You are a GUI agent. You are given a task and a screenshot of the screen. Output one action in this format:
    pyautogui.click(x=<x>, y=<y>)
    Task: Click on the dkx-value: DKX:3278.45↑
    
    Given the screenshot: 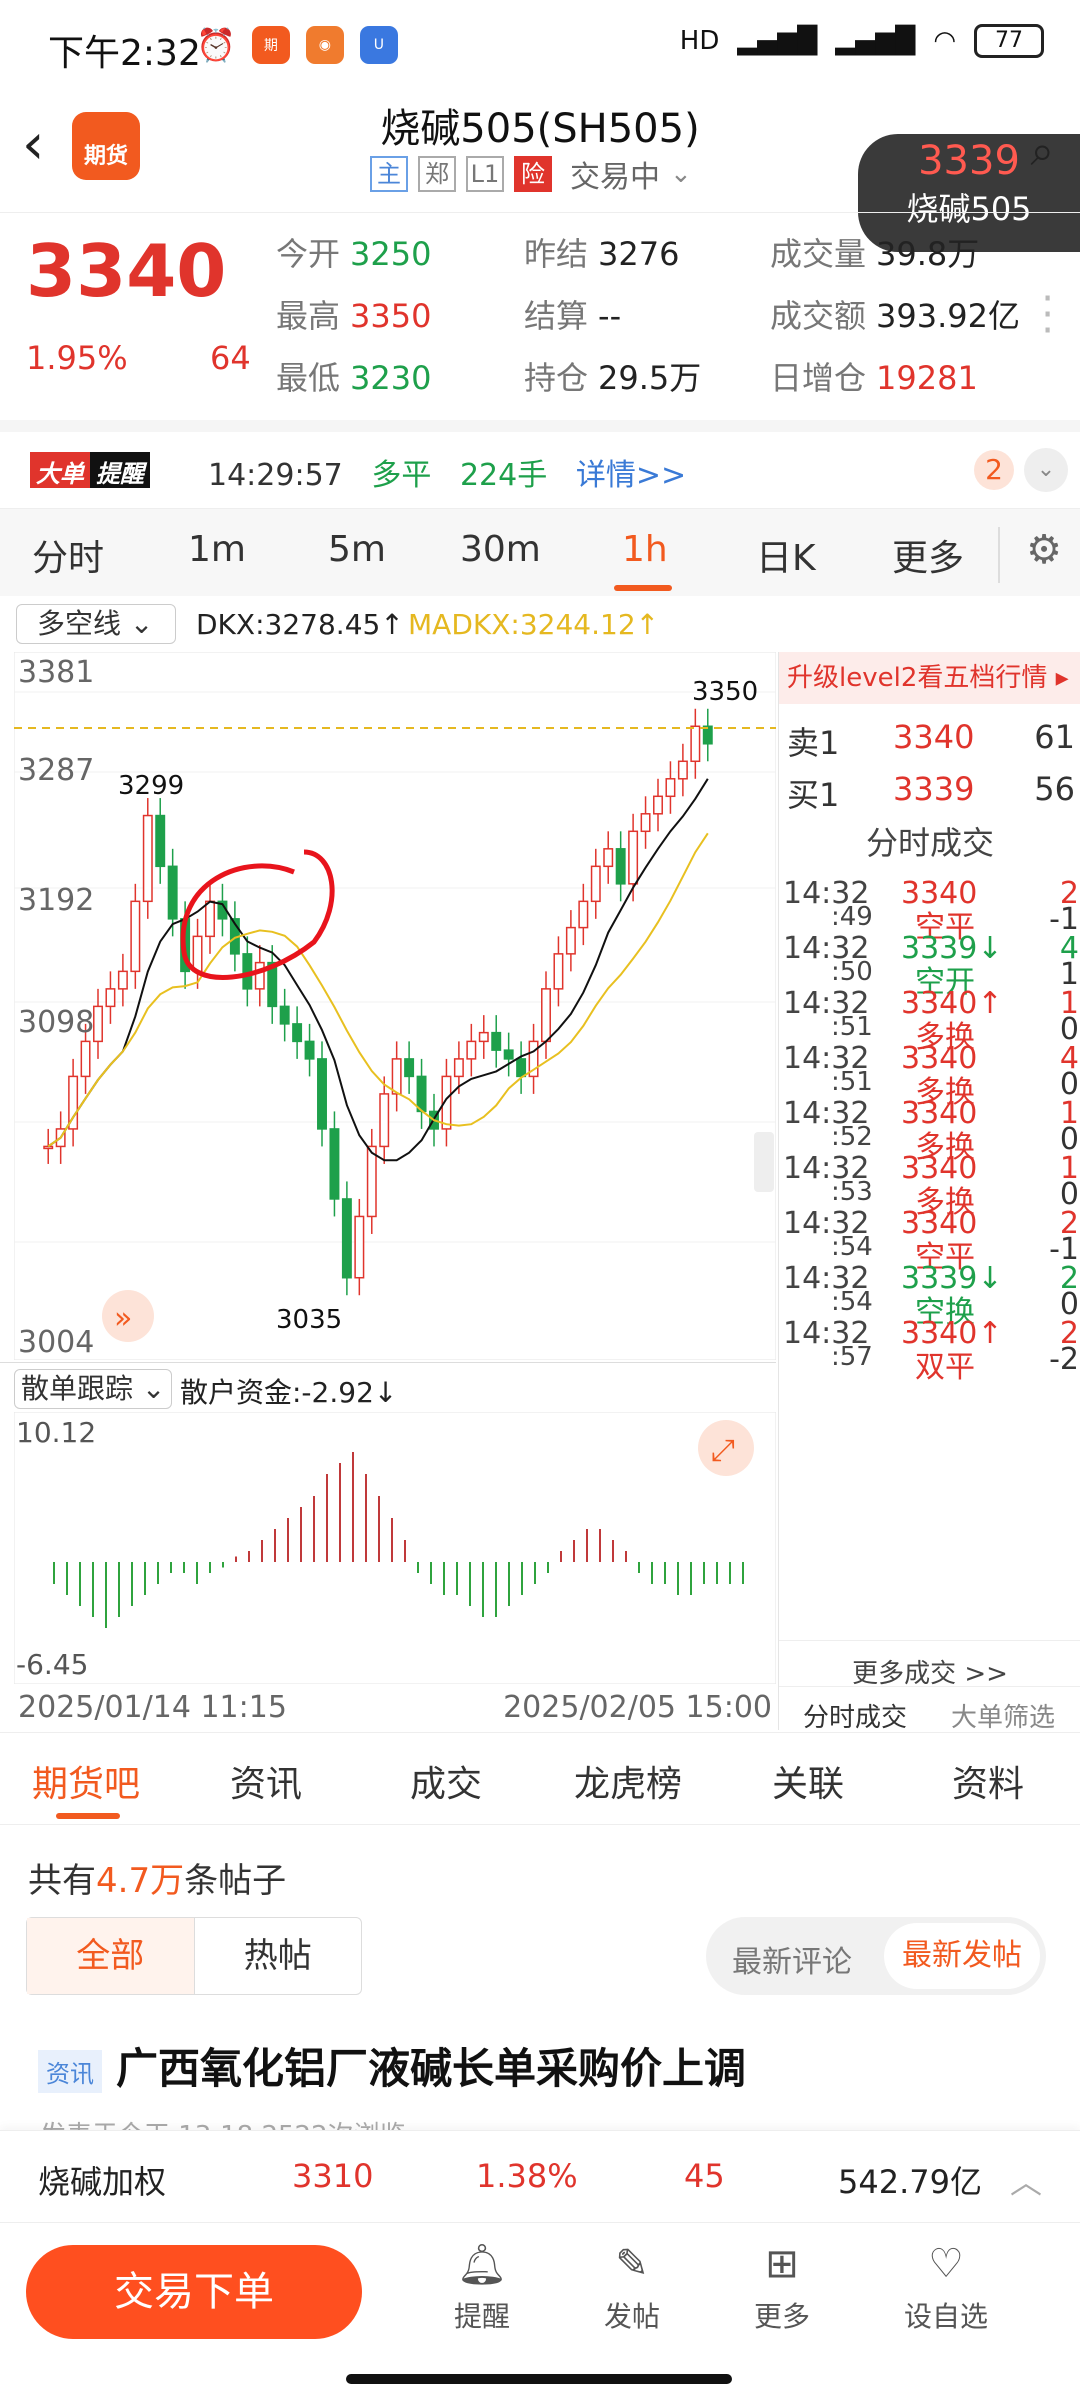 What is the action you would take?
    pyautogui.click(x=300, y=624)
    